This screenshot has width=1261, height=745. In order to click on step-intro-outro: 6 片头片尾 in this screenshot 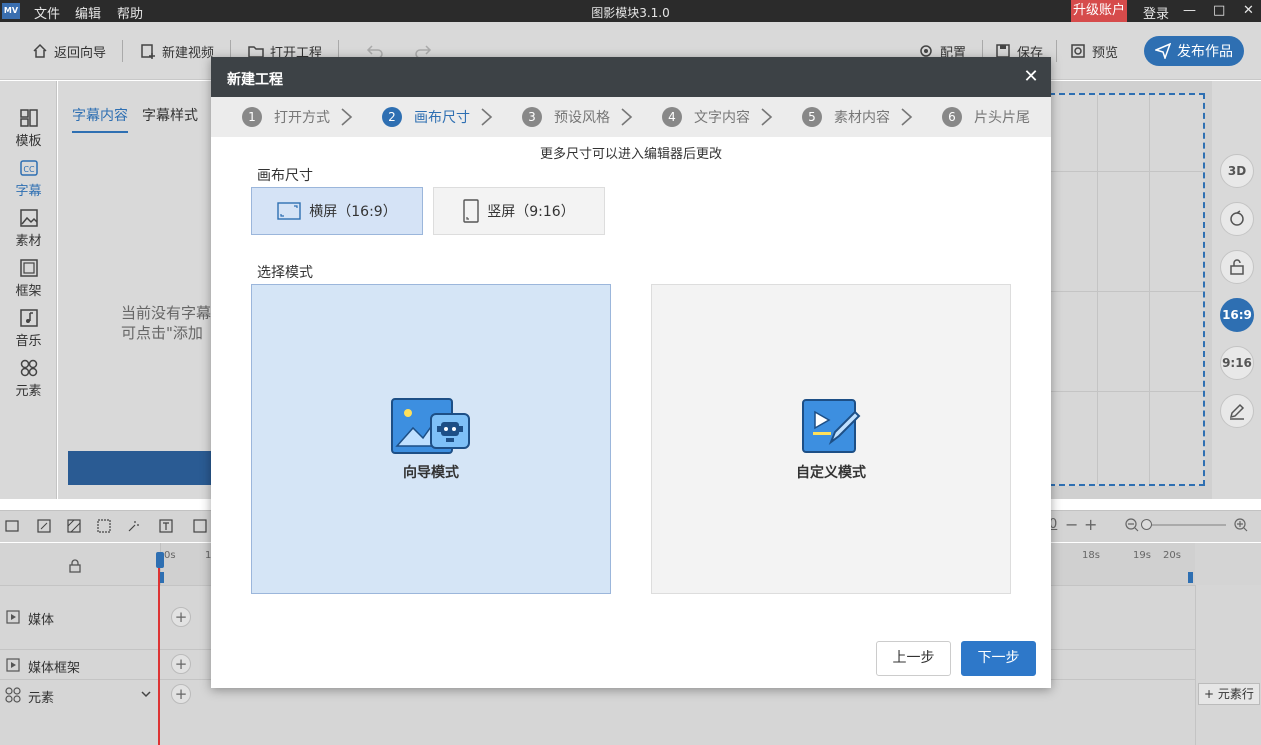, I will do `click(986, 117)`.